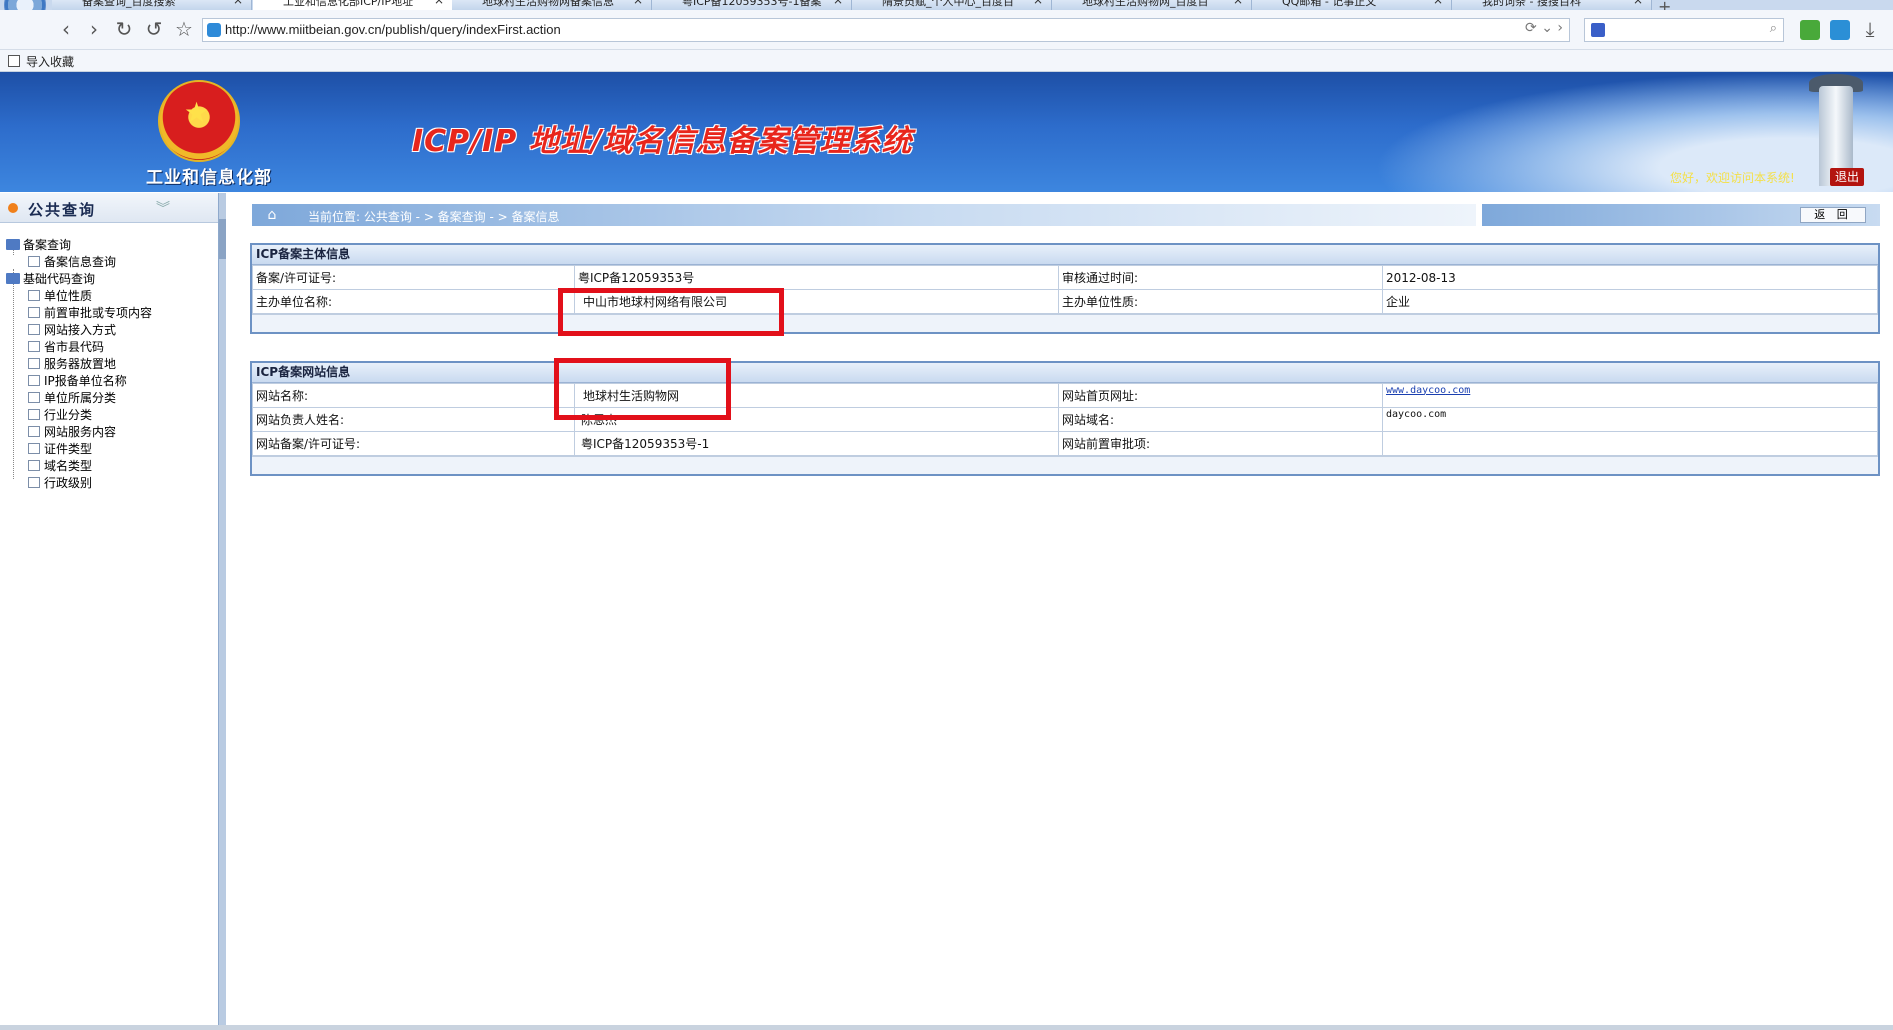 The image size is (1893, 1030). Describe the element at coordinates (1847, 177) in the screenshot. I see `logout-button: 退出` at that location.